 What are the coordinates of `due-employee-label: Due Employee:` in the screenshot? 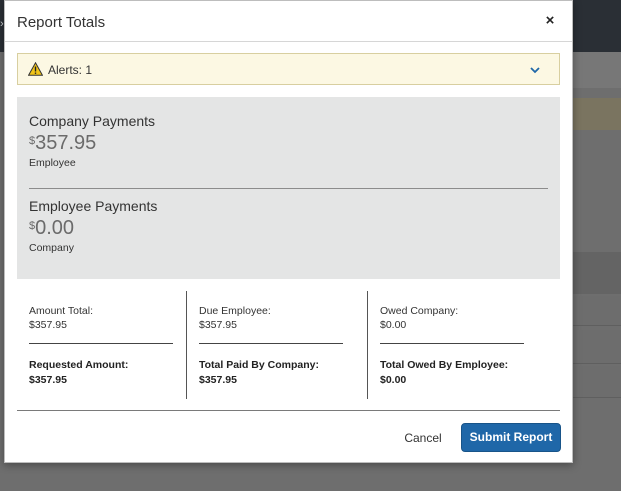 It's located at (235, 311).